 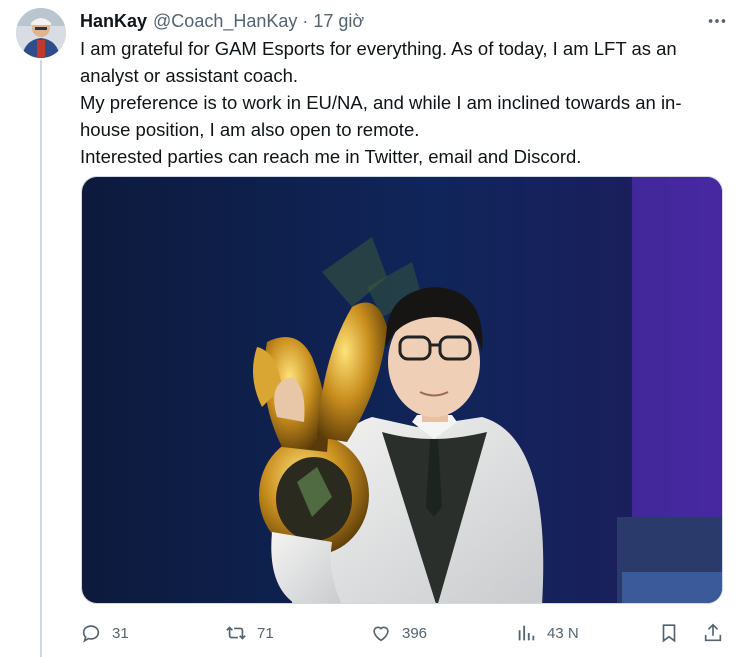 I want to click on author-name: HanKay, so click(x=113, y=21).